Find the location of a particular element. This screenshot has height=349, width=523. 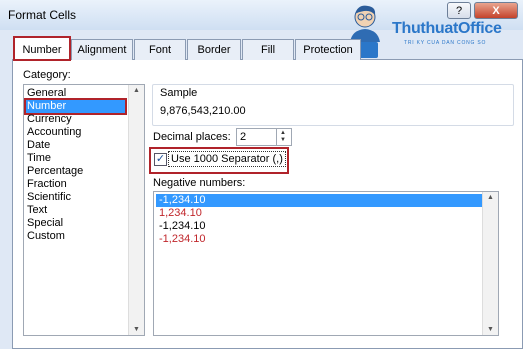

category-item-currency: Currency is located at coordinates (49, 119).